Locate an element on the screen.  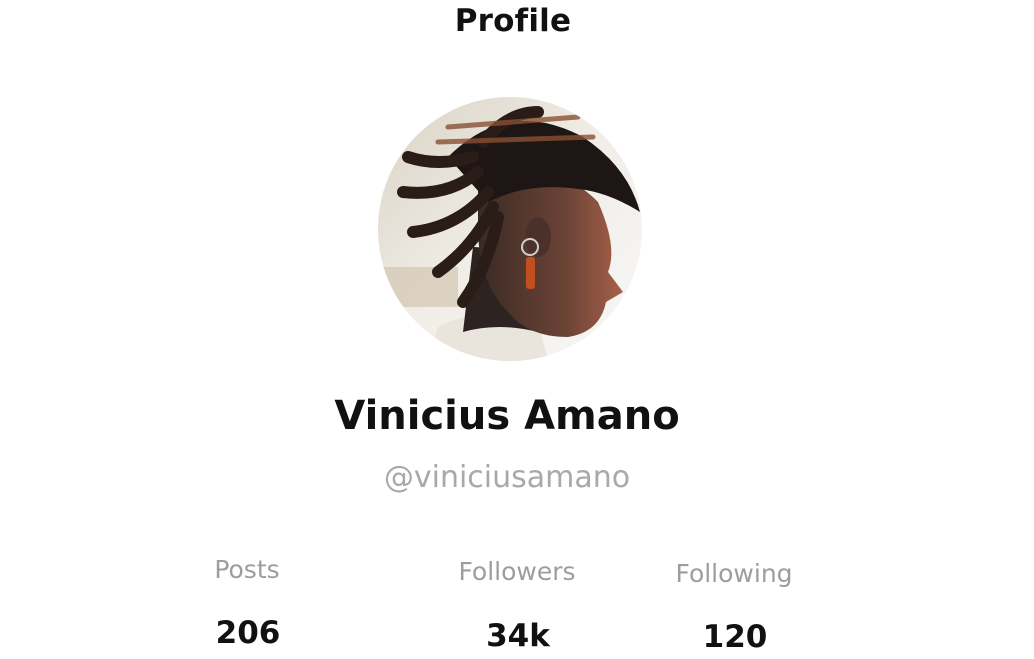
stat-value-followers: 34k is located at coordinates (518, 636).